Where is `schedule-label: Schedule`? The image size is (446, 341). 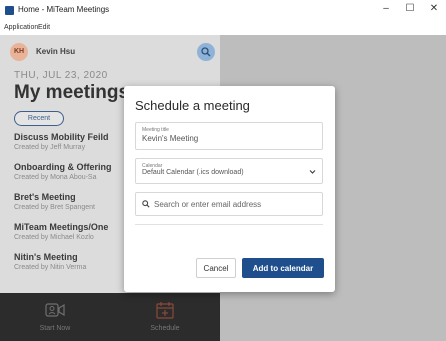
schedule-label: Schedule is located at coordinates (165, 328).